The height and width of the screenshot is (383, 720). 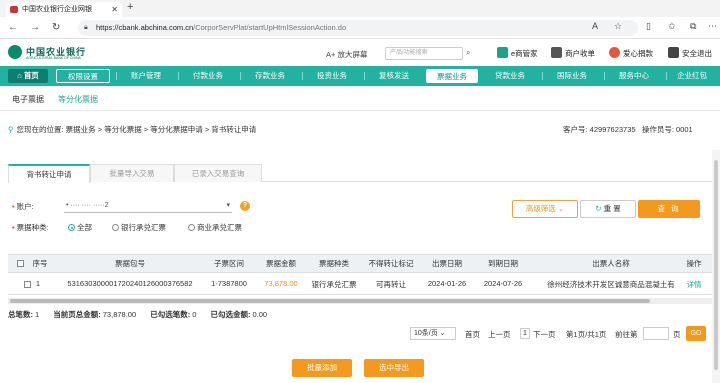 I want to click on subnav-electronic-bill: 电子票据, so click(x=28, y=99).